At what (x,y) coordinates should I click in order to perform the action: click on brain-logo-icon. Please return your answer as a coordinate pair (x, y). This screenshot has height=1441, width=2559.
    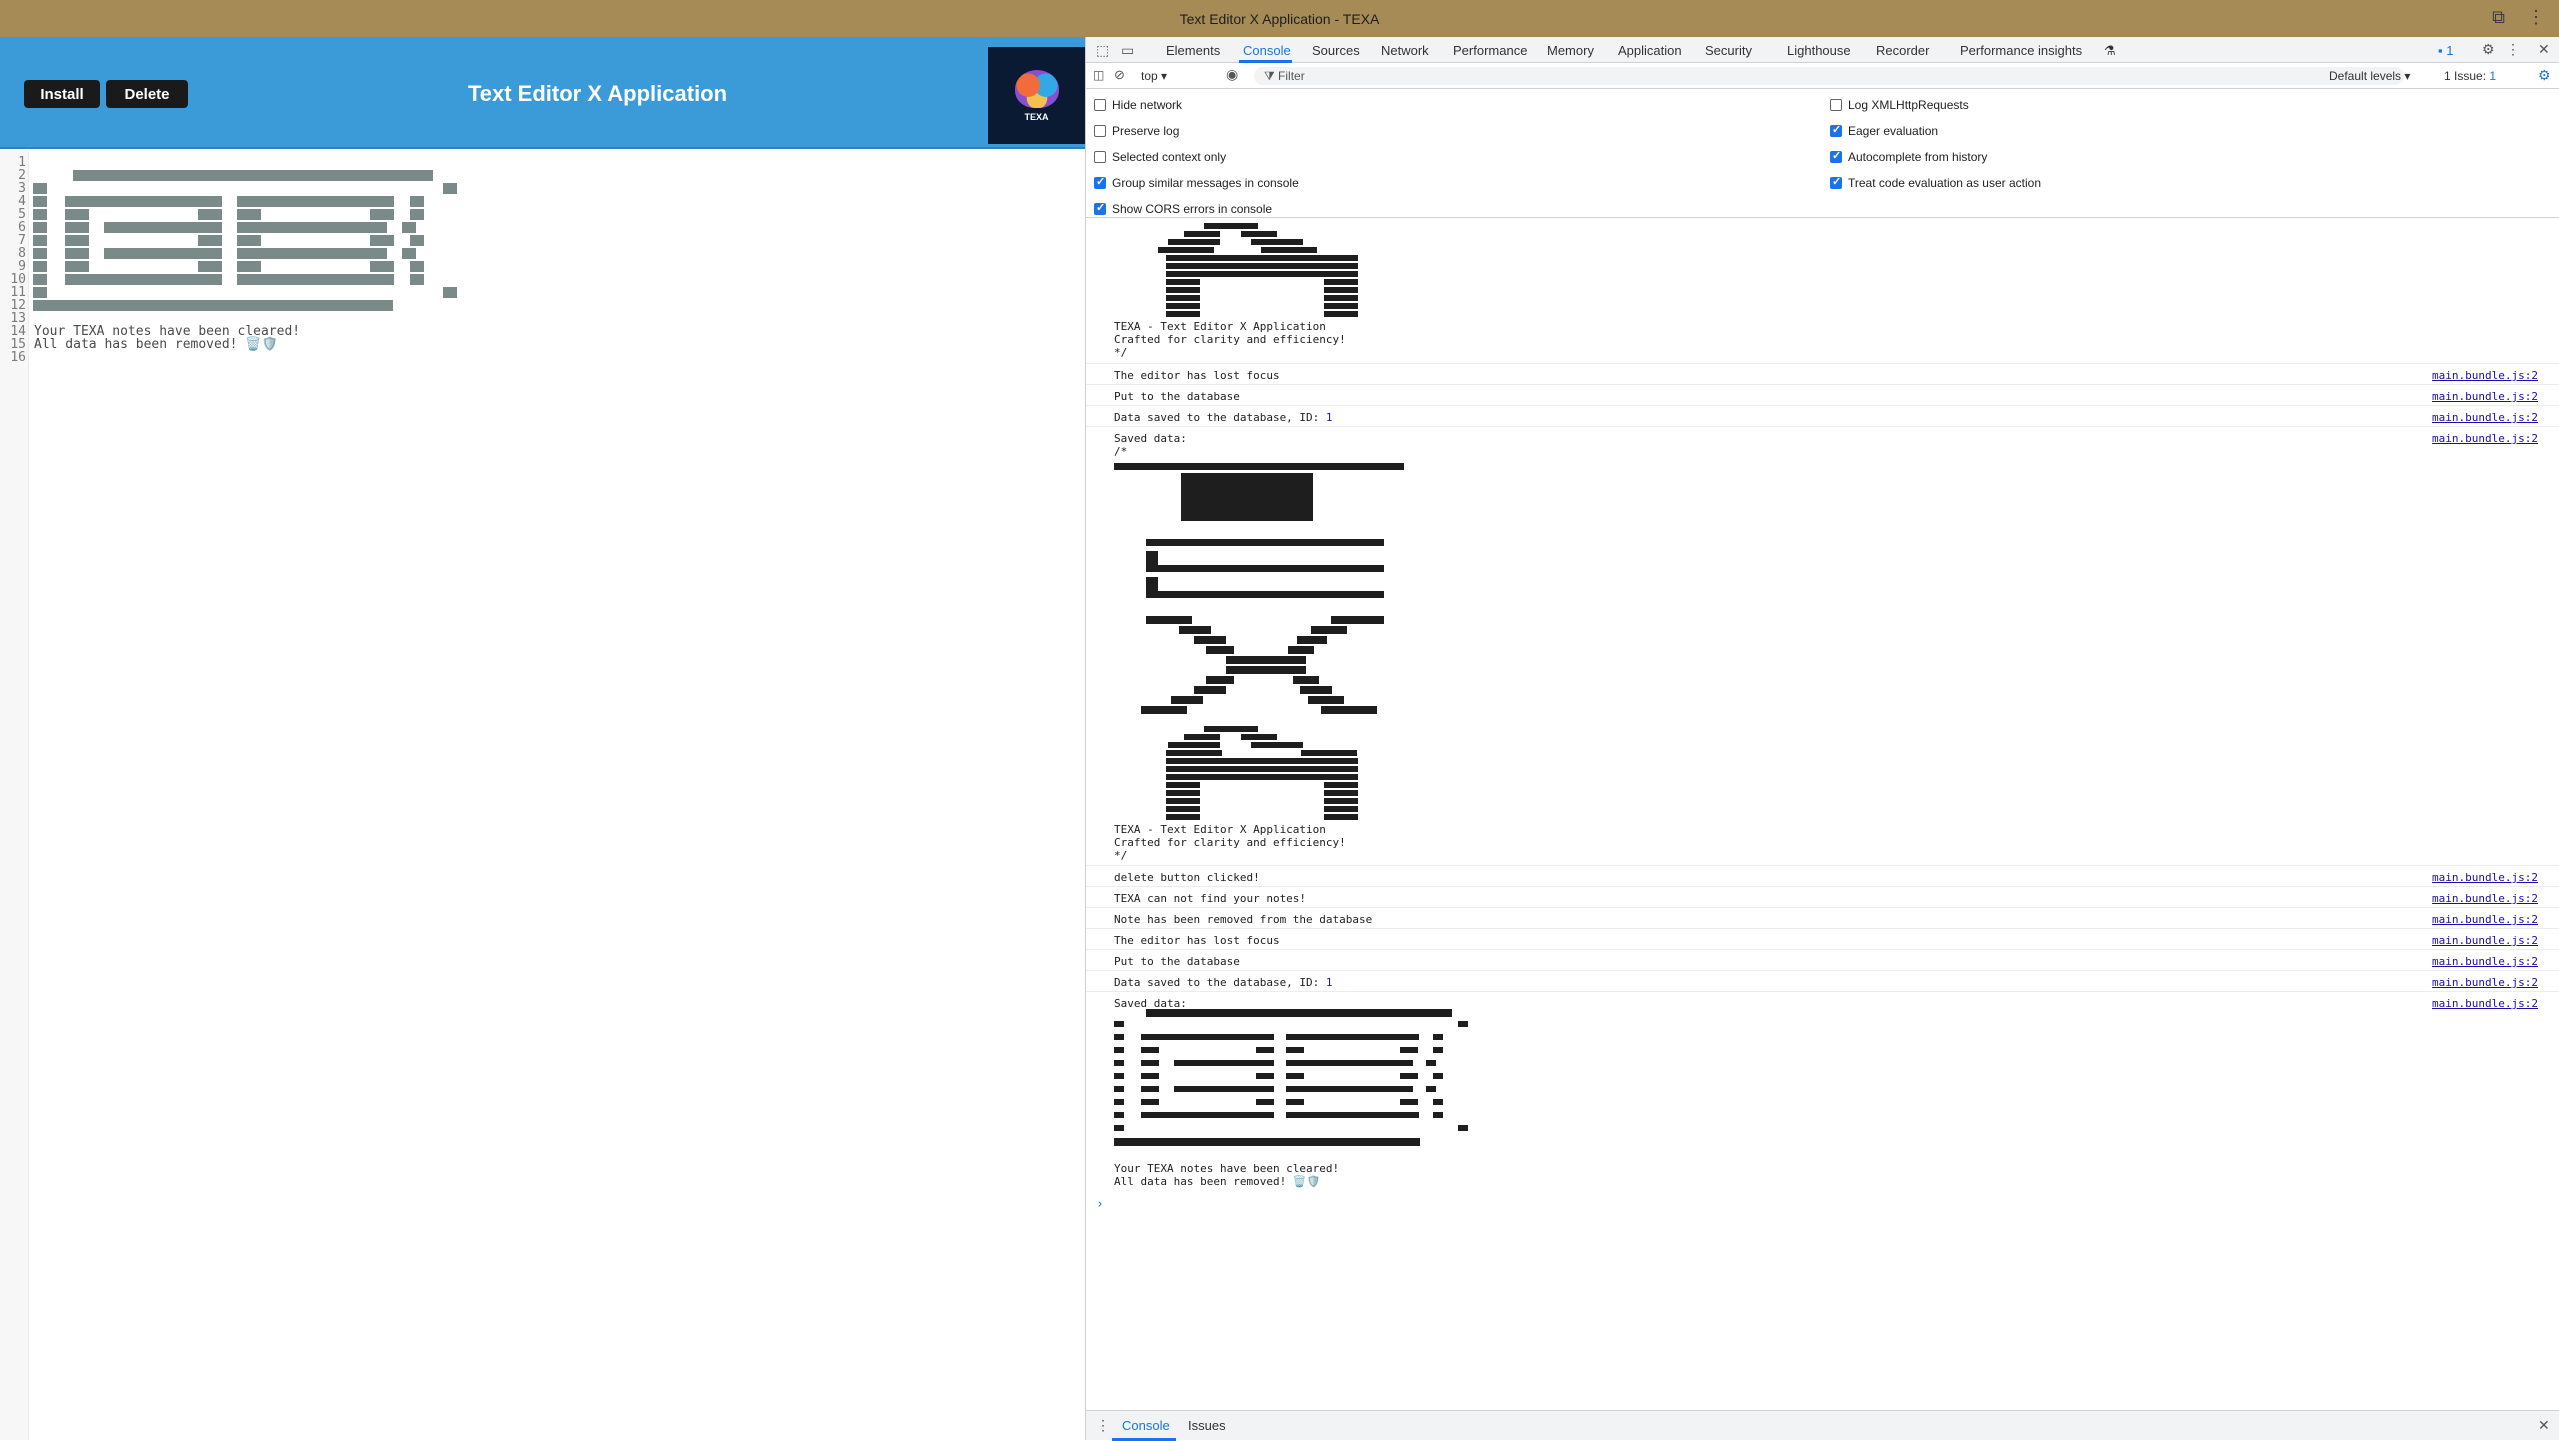
    Looking at the image, I should click on (1036, 88).